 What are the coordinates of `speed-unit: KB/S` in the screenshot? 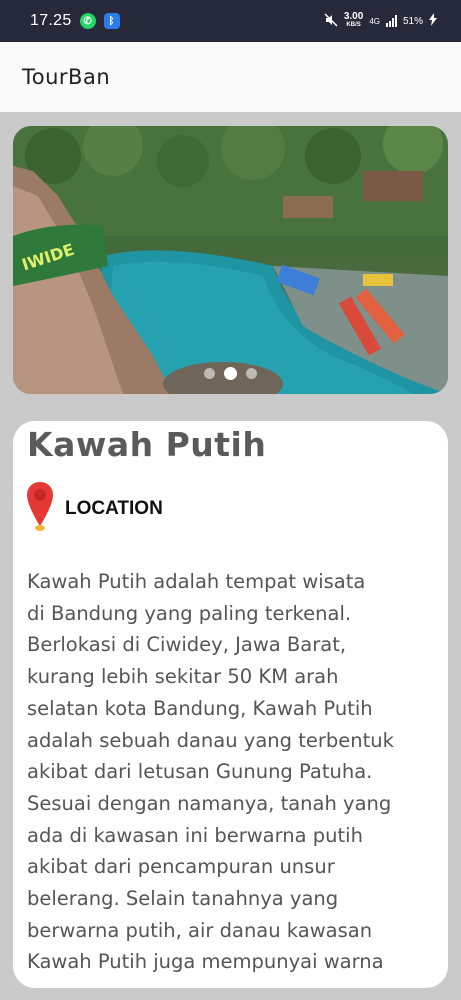 It's located at (353, 25).